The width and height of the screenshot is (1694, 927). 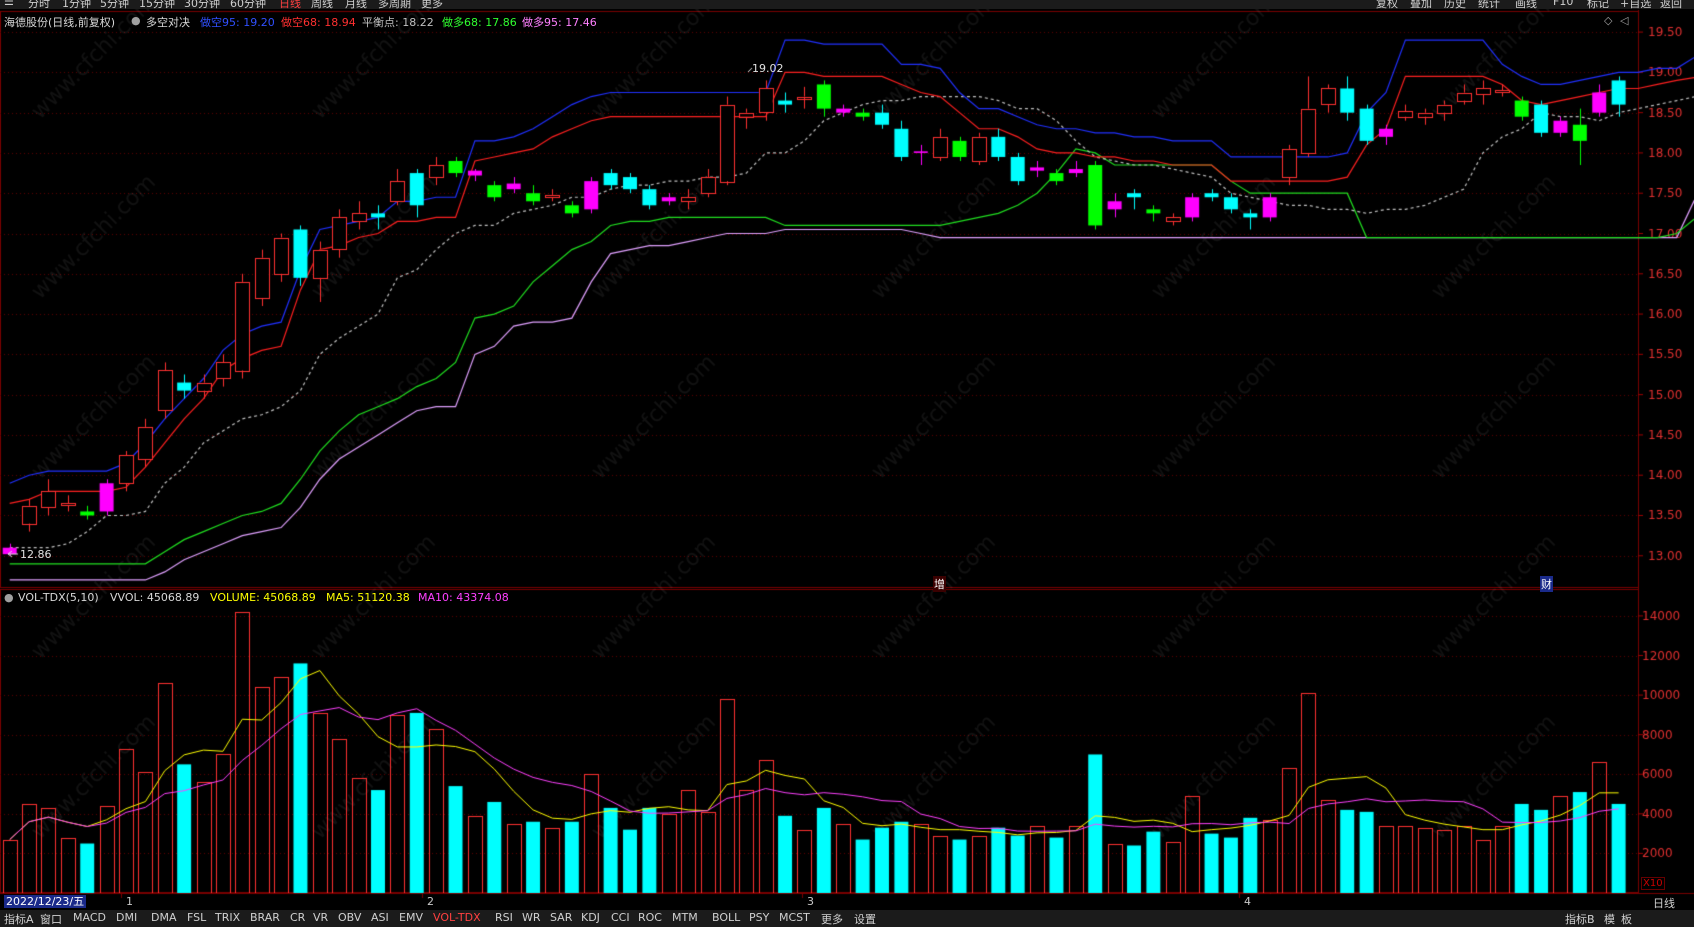 What do you see at coordinates (1387, 4) in the screenshot?
I see `restore-rights-button: 复权` at bounding box center [1387, 4].